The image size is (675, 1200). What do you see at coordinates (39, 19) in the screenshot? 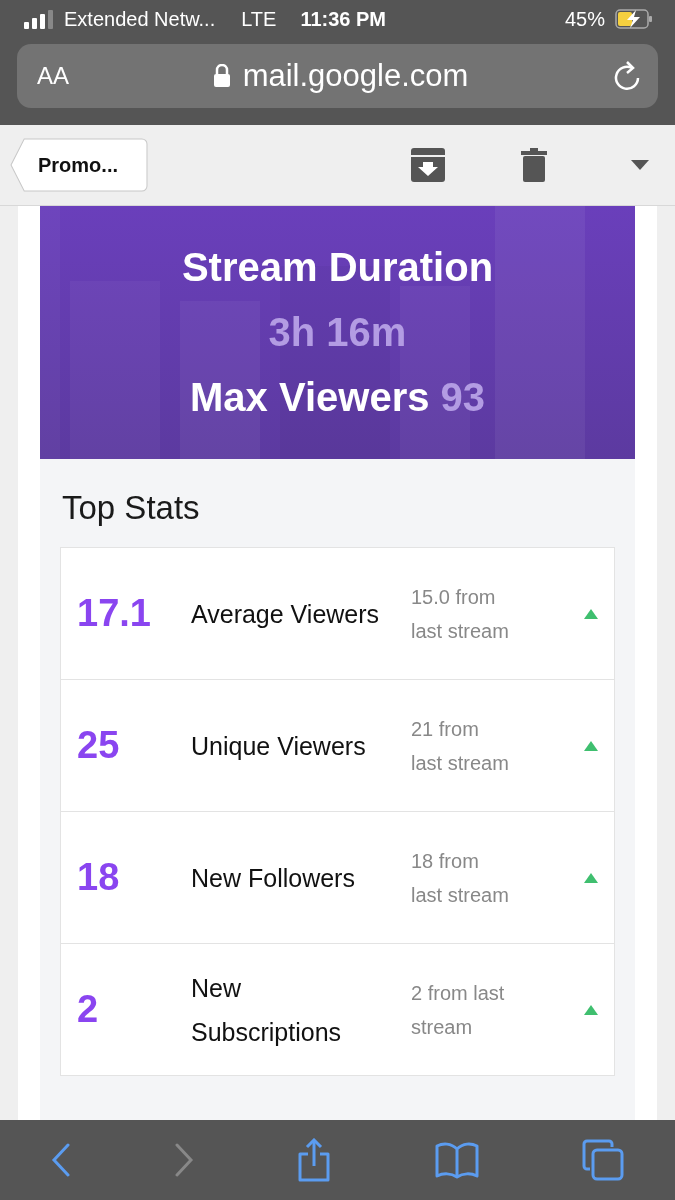
I see `signal-icon` at bounding box center [39, 19].